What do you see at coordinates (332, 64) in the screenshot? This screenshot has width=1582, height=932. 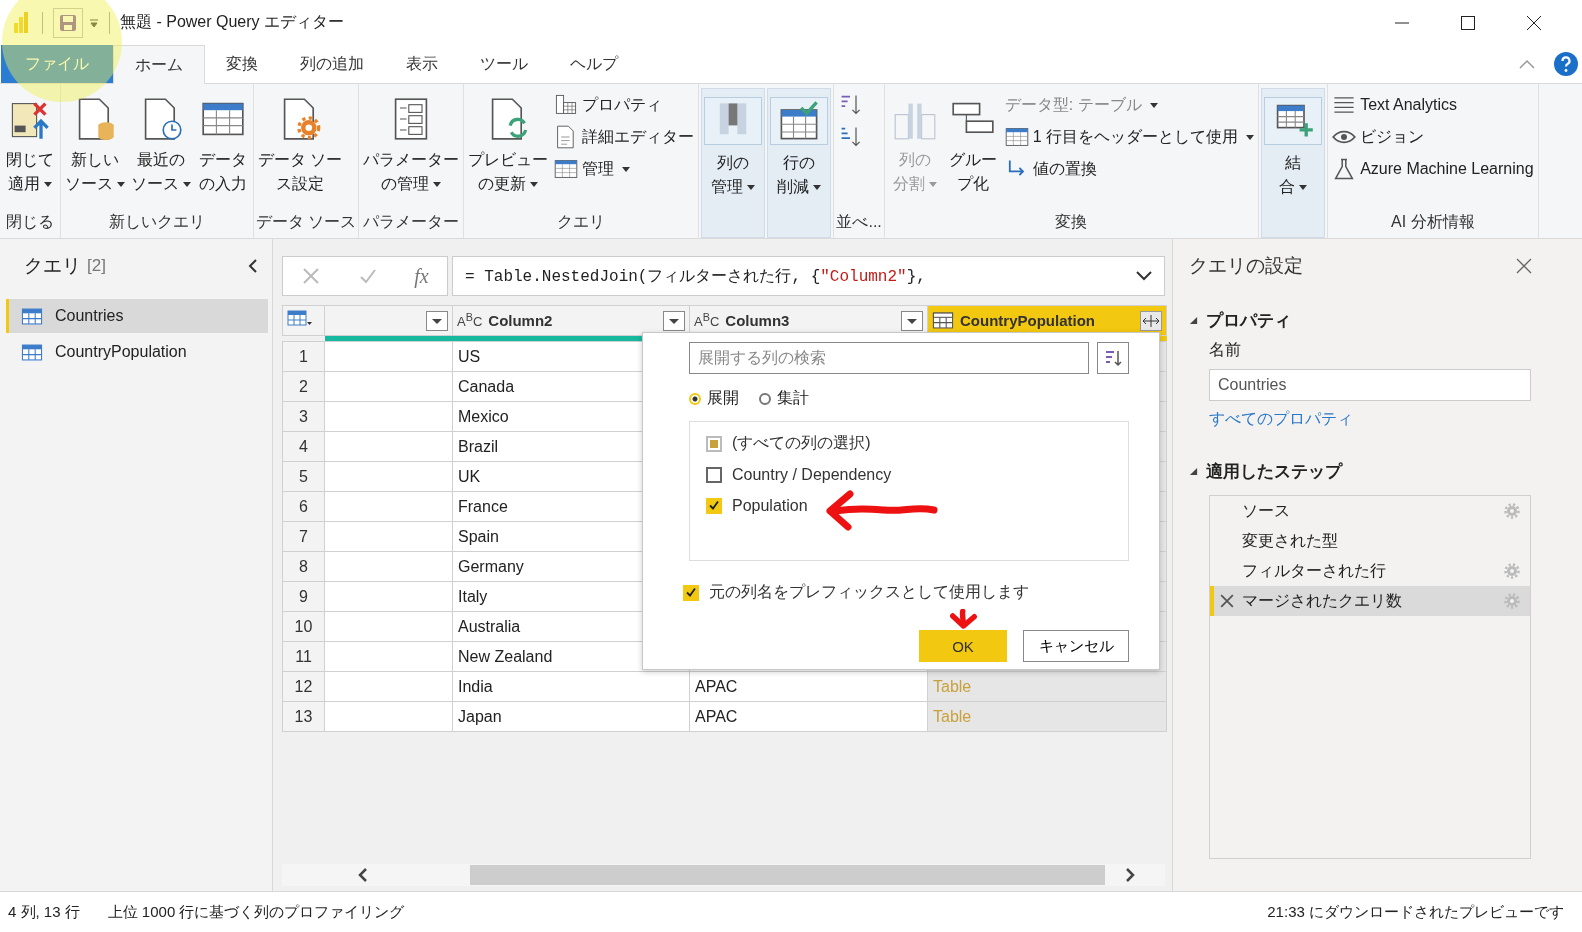 I see `ribbon-tab: 列の追加` at bounding box center [332, 64].